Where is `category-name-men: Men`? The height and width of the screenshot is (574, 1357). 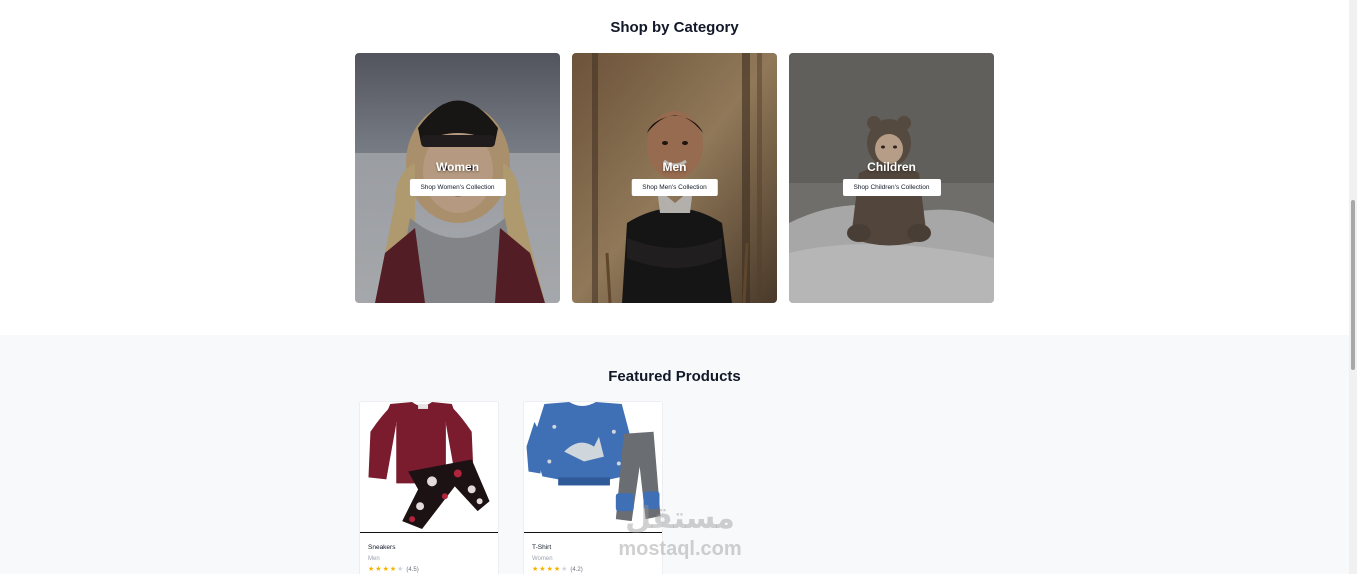
category-name-men: Men is located at coordinates (674, 167).